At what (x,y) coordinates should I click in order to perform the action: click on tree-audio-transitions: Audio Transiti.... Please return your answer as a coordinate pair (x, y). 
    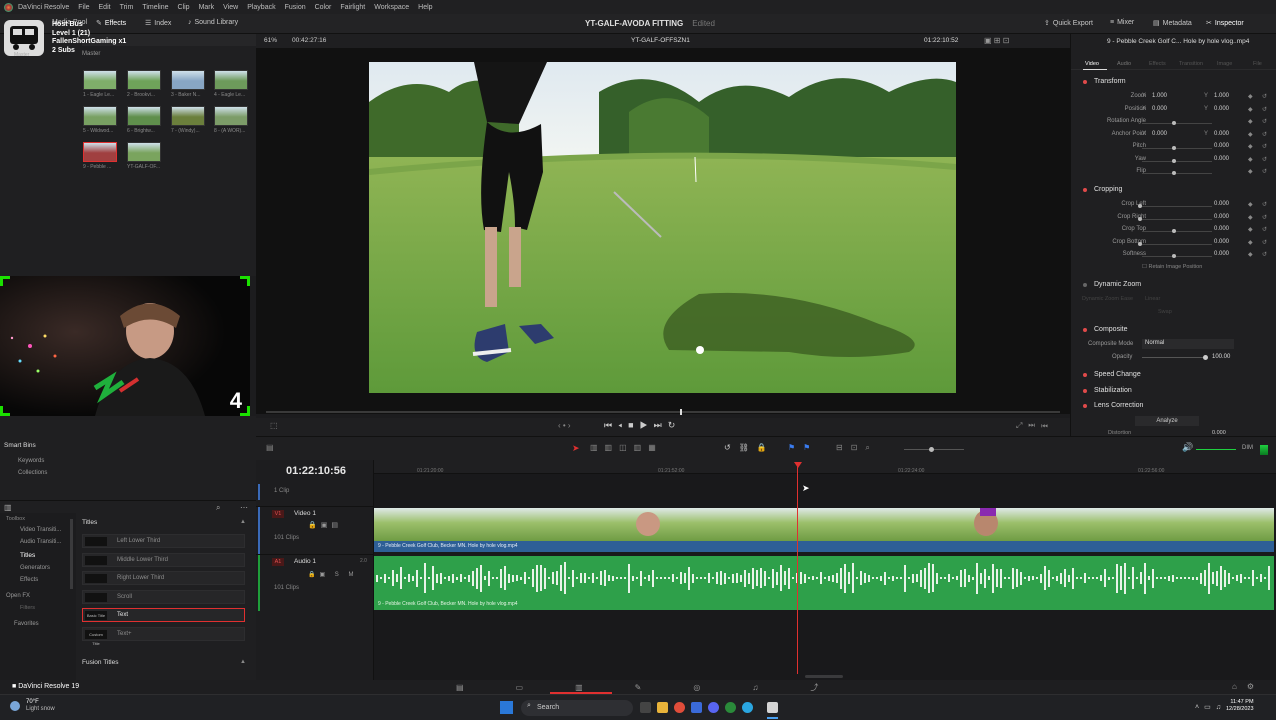
    Looking at the image, I should click on (40, 542).